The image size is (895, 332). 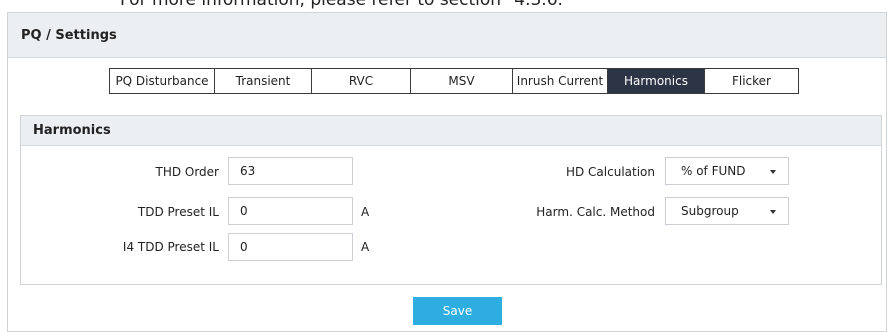 What do you see at coordinates (290, 247) in the screenshot?
I see `i4-tdd-preset-input: 0` at bounding box center [290, 247].